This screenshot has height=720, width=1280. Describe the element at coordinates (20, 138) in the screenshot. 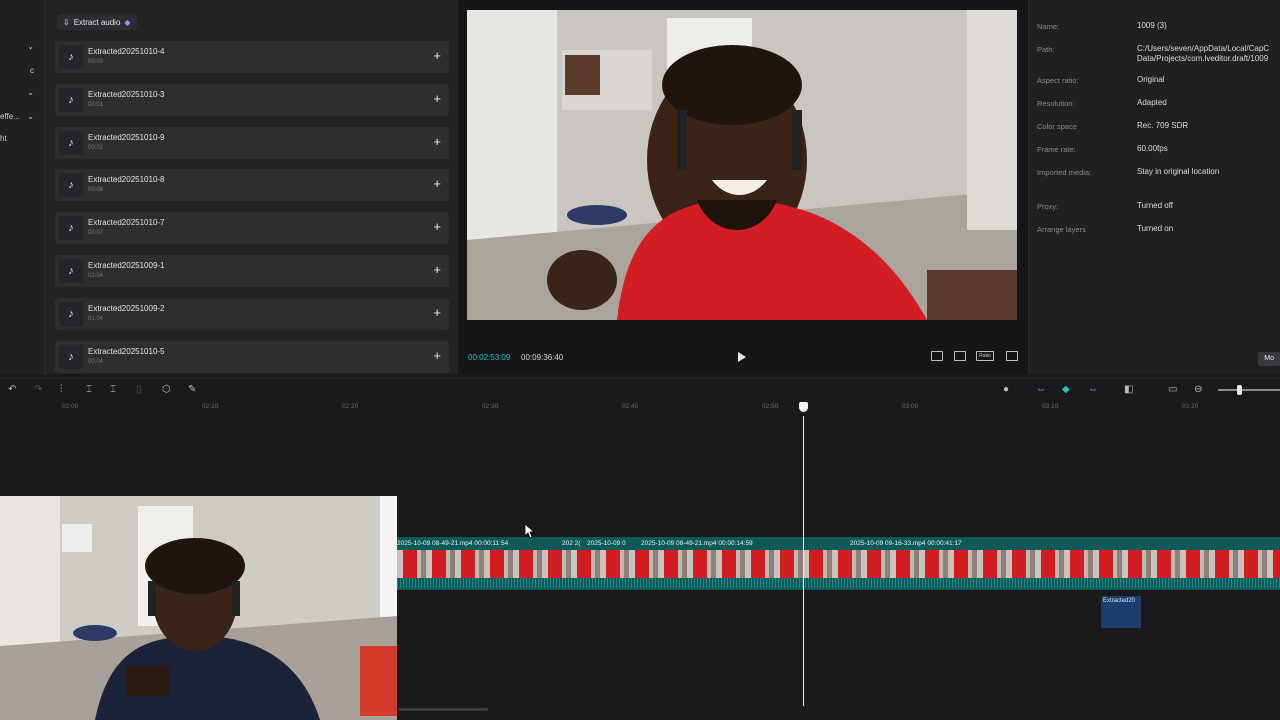

I see `left-row-5: ht` at that location.